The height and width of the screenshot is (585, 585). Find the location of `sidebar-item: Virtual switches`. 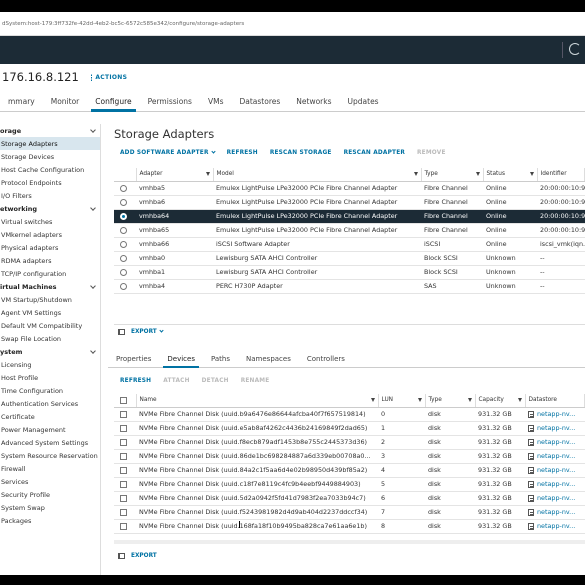

sidebar-item: Virtual switches is located at coordinates (50, 221).